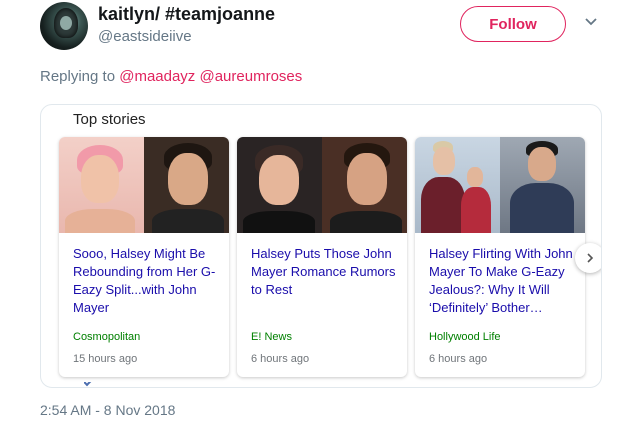 This screenshot has height=431, width=638. I want to click on tweet-timestamp: 2:54 AM - 8 Nov 2018, so click(107, 410).